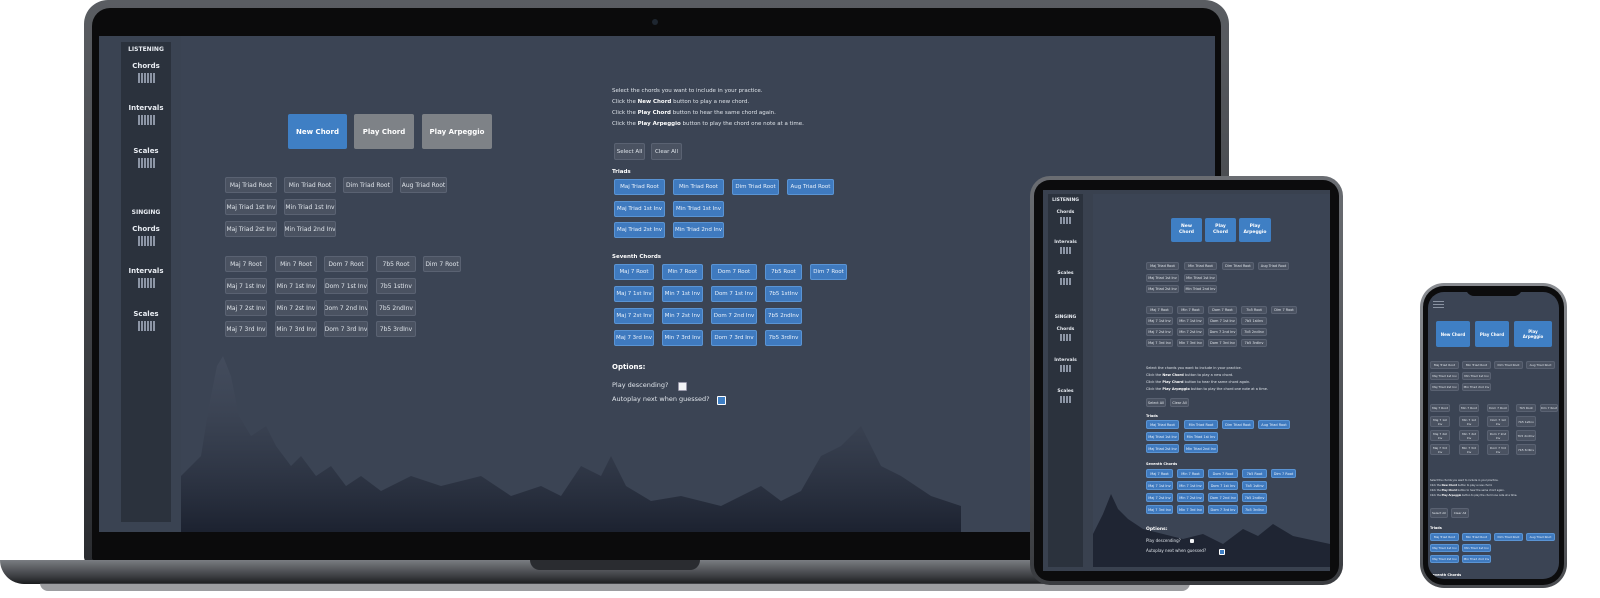 This screenshot has width=1600, height=598. Describe the element at coordinates (783, 338) in the screenshot. I see `seventh-toggle: 7b5 3rdInv` at that location.